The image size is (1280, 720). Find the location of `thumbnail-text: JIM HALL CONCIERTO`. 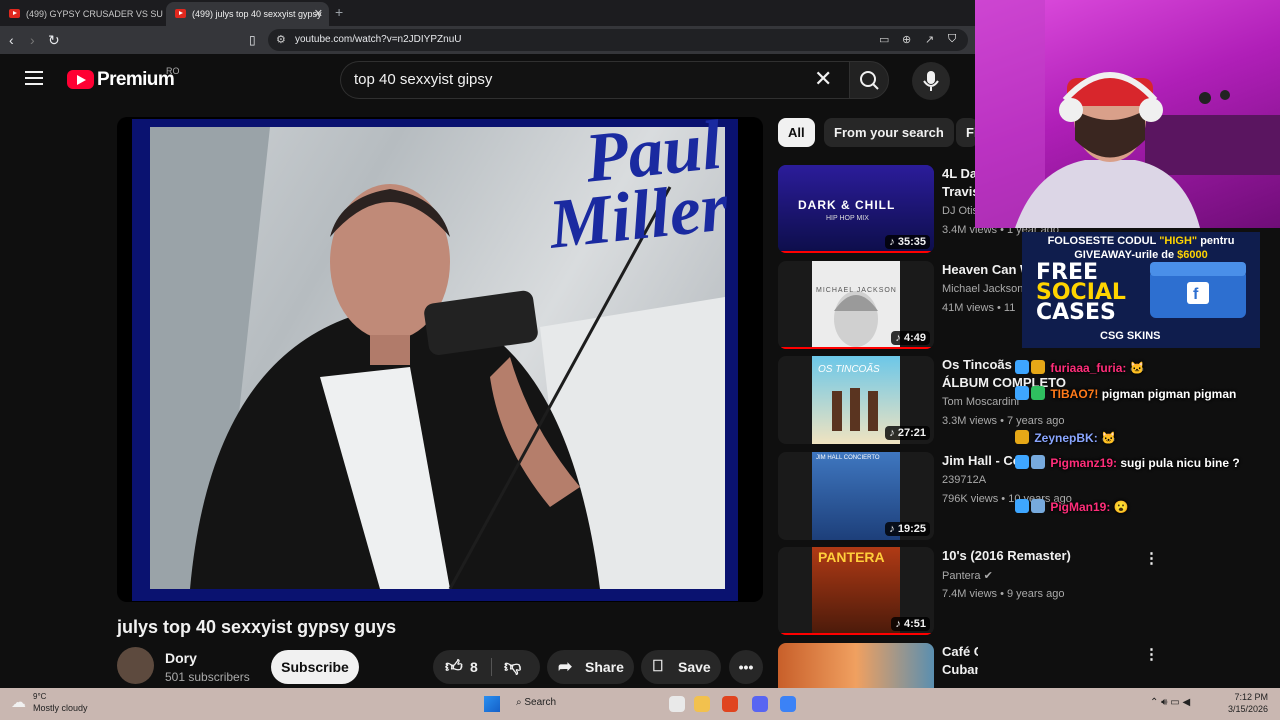

thumbnail-text: JIM HALL CONCIERTO is located at coordinates (848, 458).